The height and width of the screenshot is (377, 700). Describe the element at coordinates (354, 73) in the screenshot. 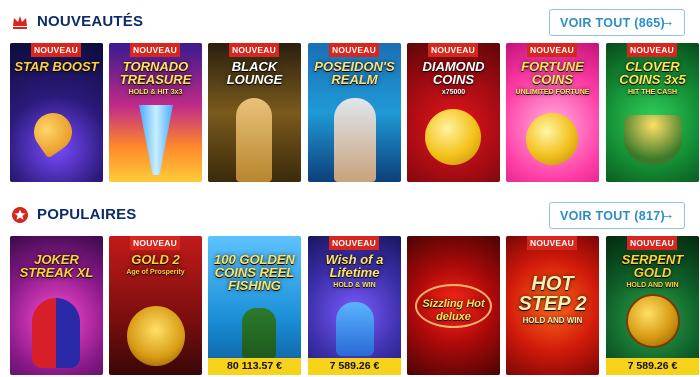

I see `game-title: POSEIDON'S REALM` at that location.